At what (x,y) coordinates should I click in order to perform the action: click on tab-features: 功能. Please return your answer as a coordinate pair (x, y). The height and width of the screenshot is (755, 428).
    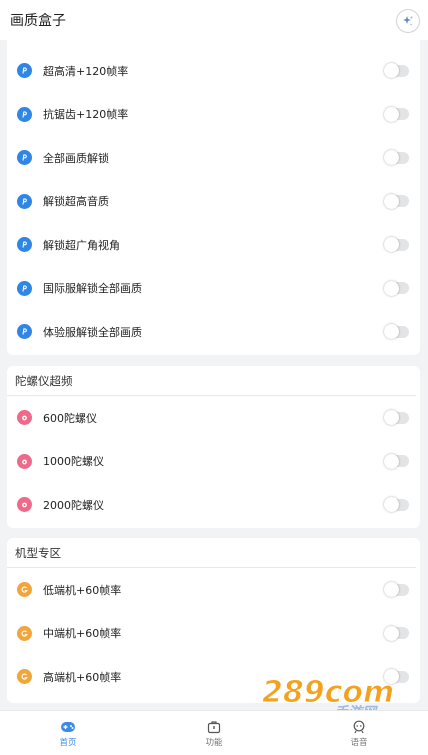
    Looking at the image, I should click on (214, 733).